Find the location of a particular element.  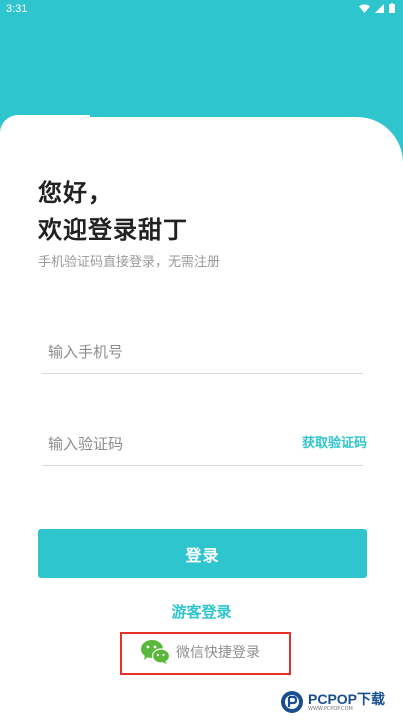

signal-icon is located at coordinates (379, 8).